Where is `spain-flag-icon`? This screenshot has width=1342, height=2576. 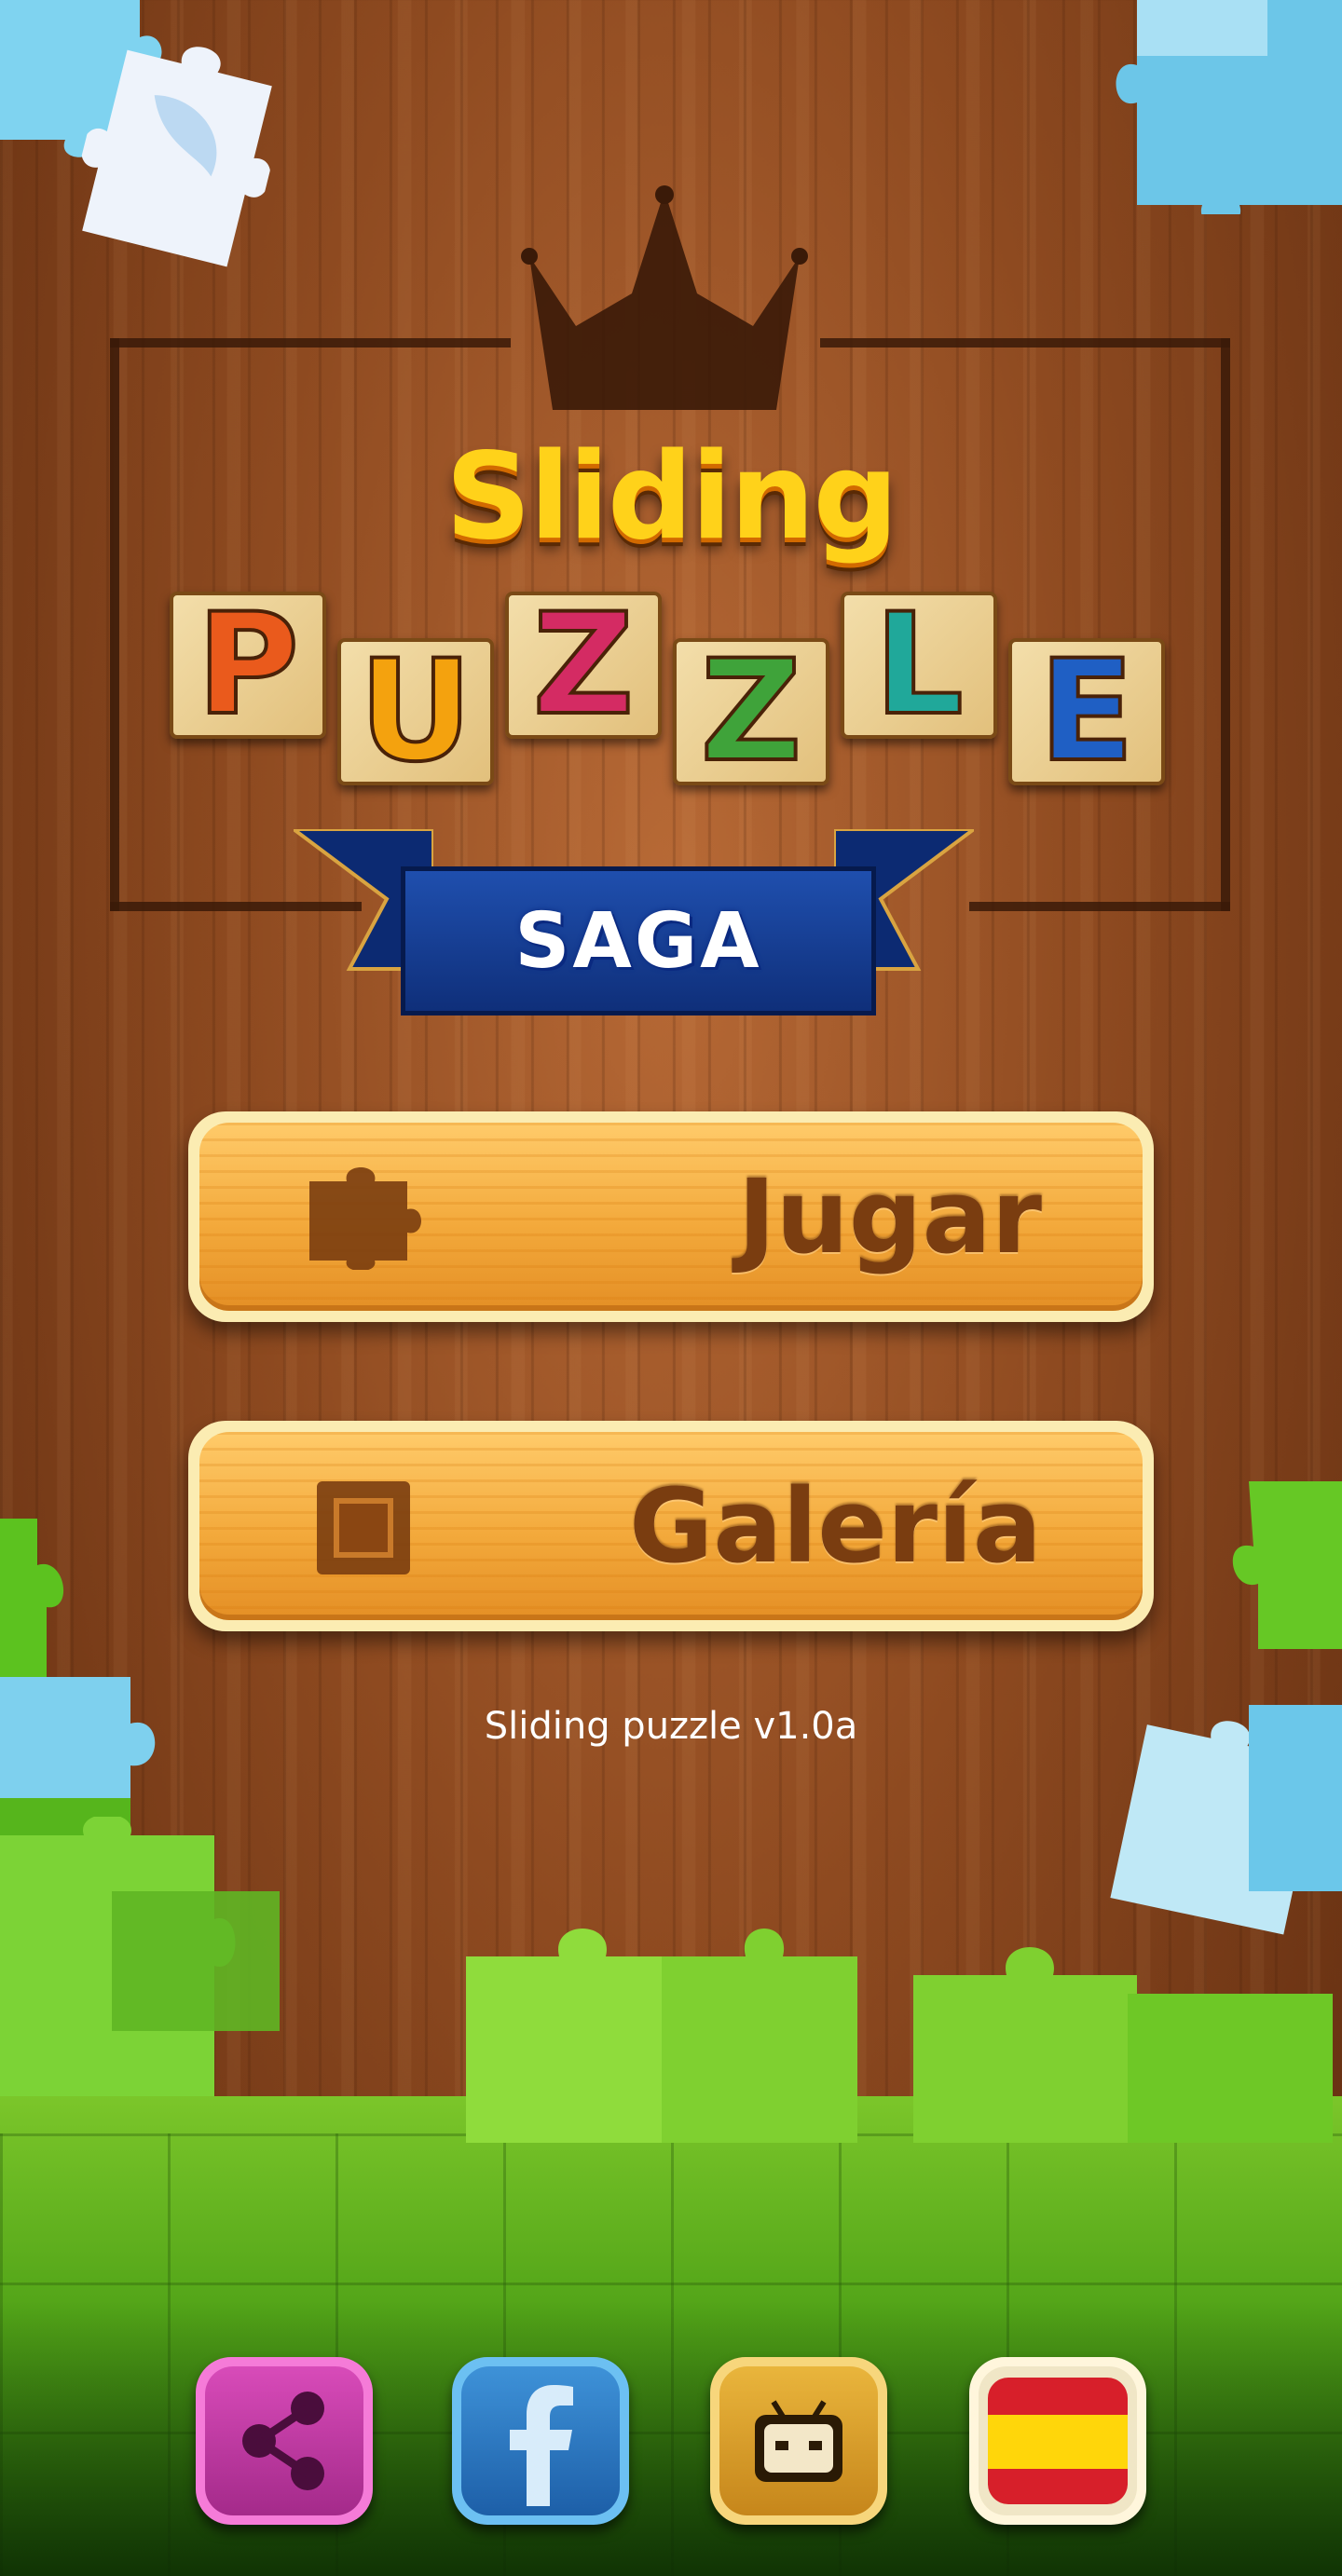
spain-flag-icon is located at coordinates (1058, 2441).